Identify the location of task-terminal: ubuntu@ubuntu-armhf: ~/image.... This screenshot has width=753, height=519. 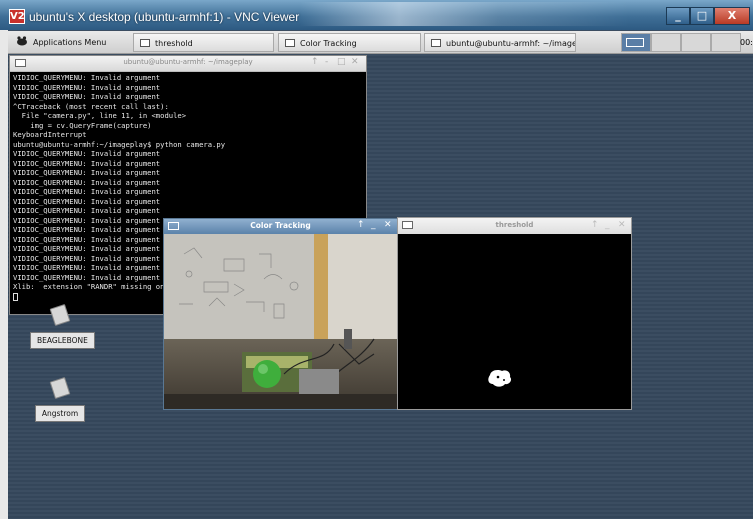
(500, 42).